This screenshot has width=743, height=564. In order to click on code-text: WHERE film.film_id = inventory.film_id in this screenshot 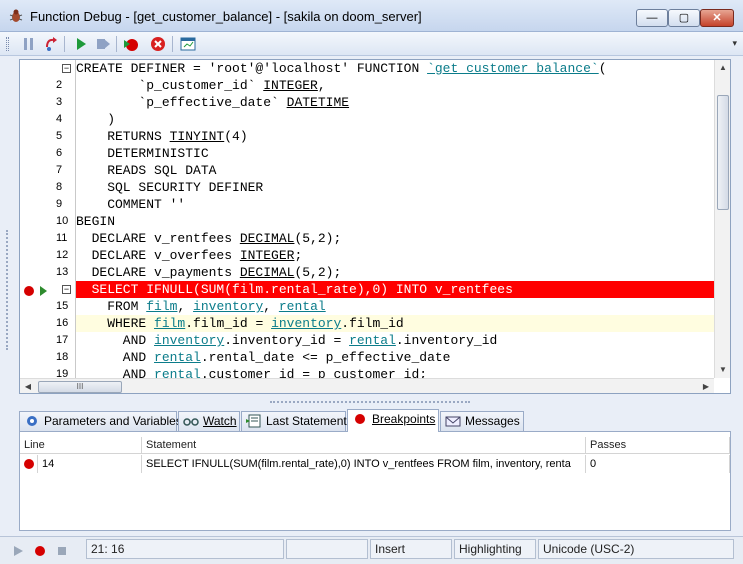, I will do `click(240, 323)`.